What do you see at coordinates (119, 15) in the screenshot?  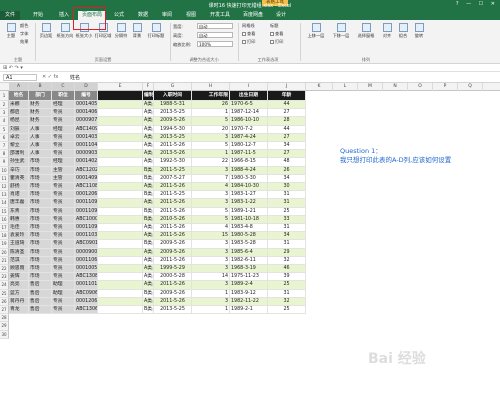 I see `tab-formulas: 公式` at bounding box center [119, 15].